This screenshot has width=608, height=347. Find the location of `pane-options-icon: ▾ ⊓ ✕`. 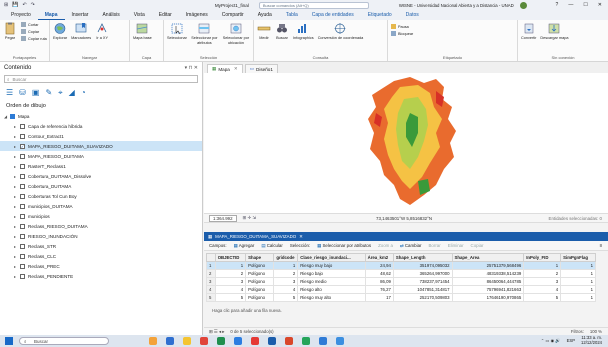

pane-options-icon: ▾ ⊓ ✕ is located at coordinates (191, 68).